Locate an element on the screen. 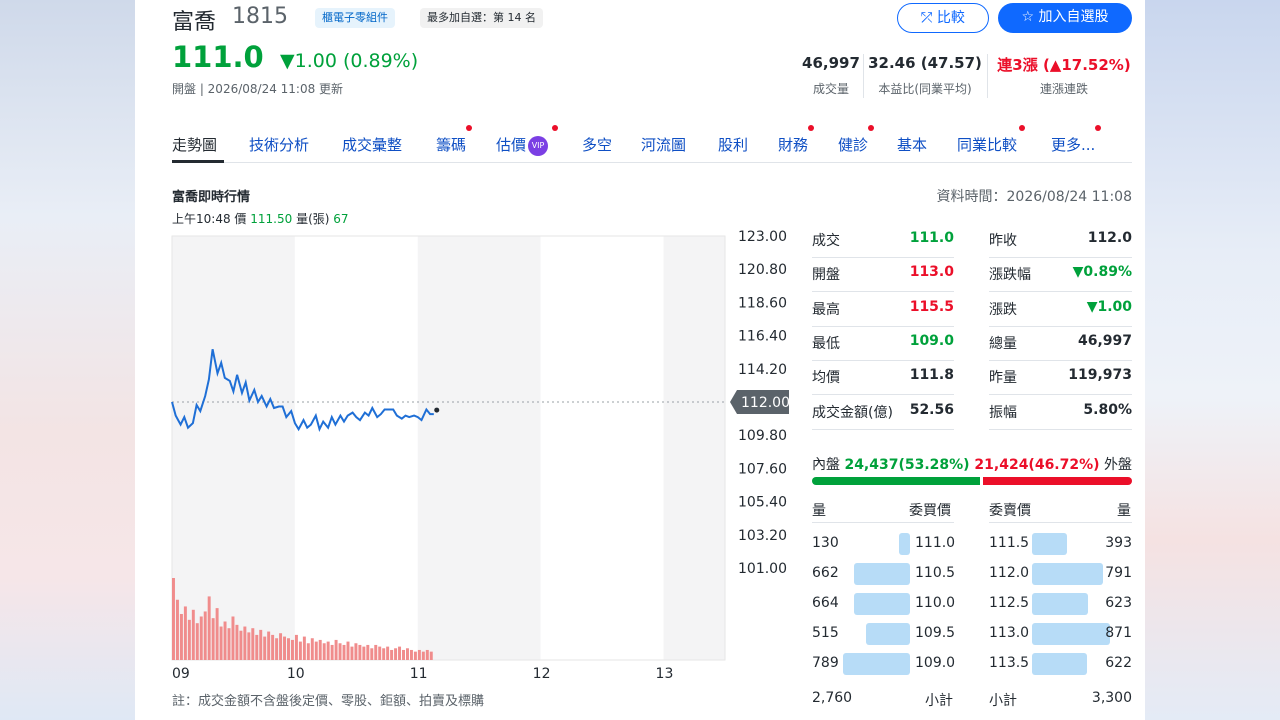 The height and width of the screenshot is (720, 1280). ask-qty: 623 is located at coordinates (1118, 603).